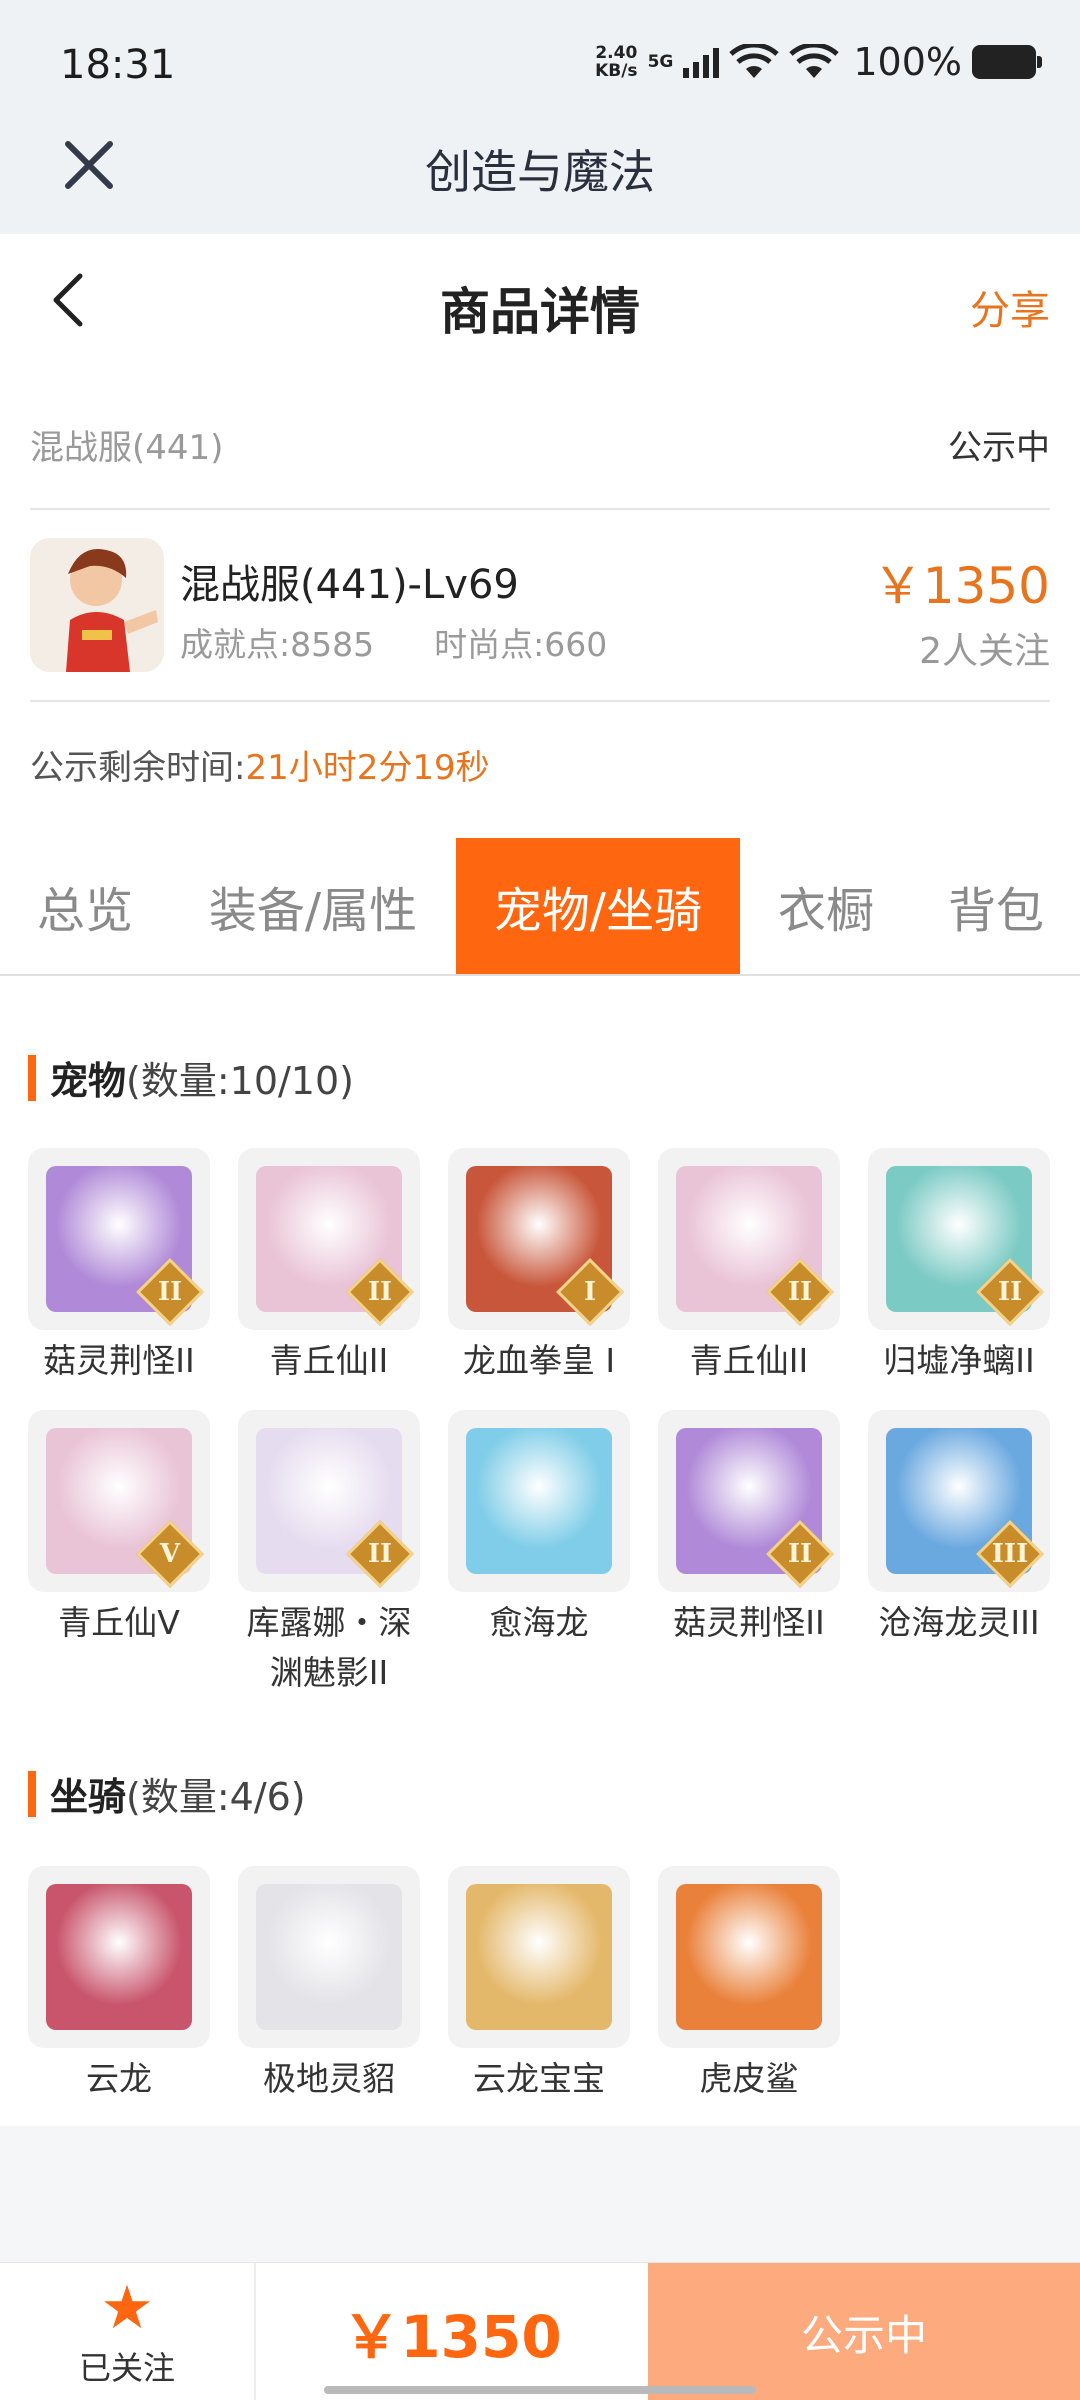 The image size is (1080, 2400). I want to click on remaining-time: 公示剩余时间:21小时2分19秒, so click(260, 768).